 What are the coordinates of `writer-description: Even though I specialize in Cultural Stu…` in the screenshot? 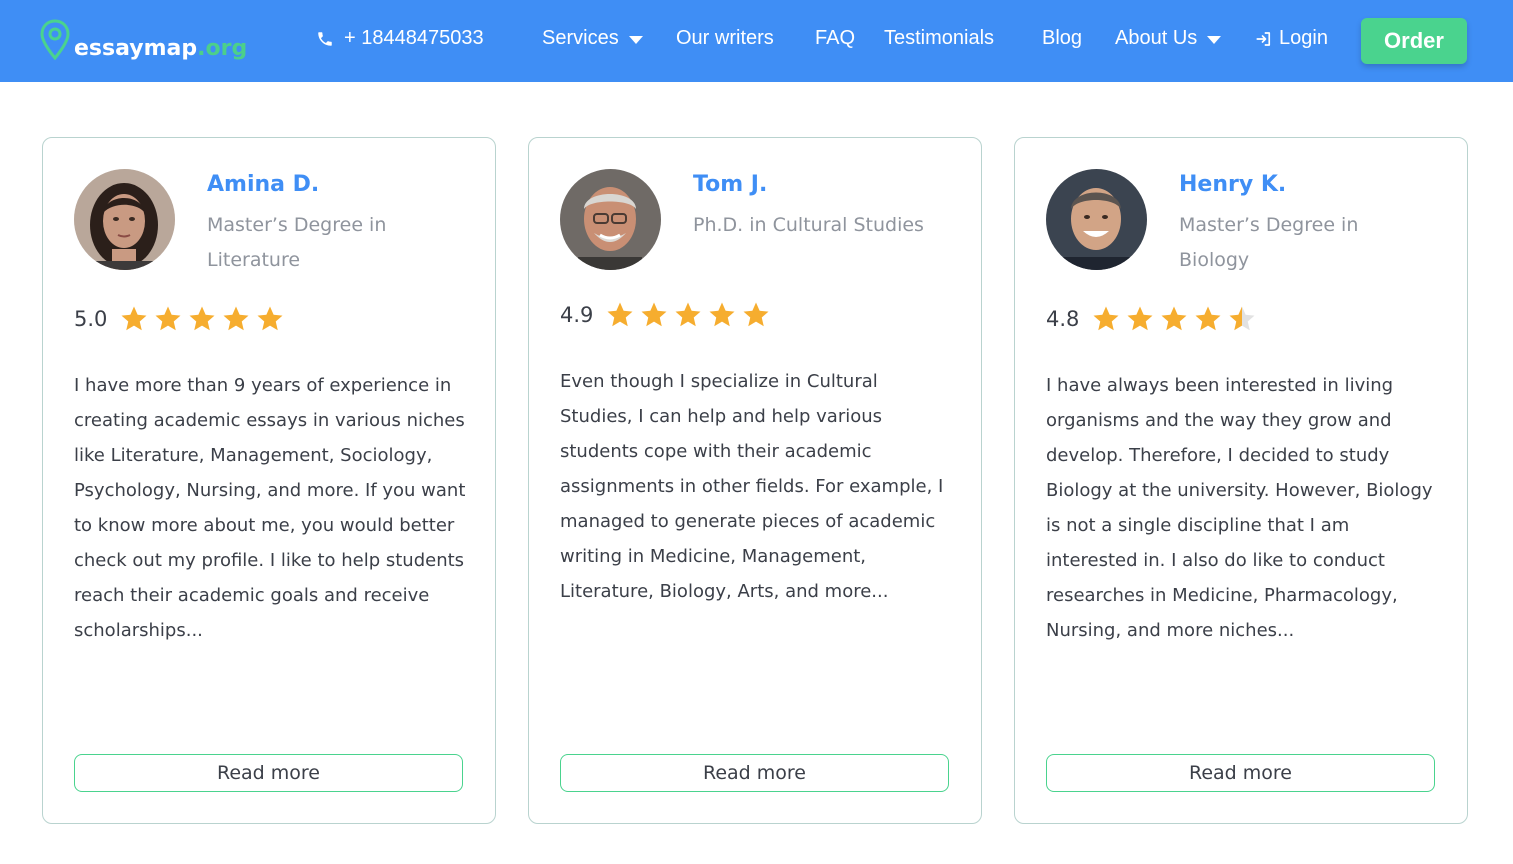 It's located at (752, 486).